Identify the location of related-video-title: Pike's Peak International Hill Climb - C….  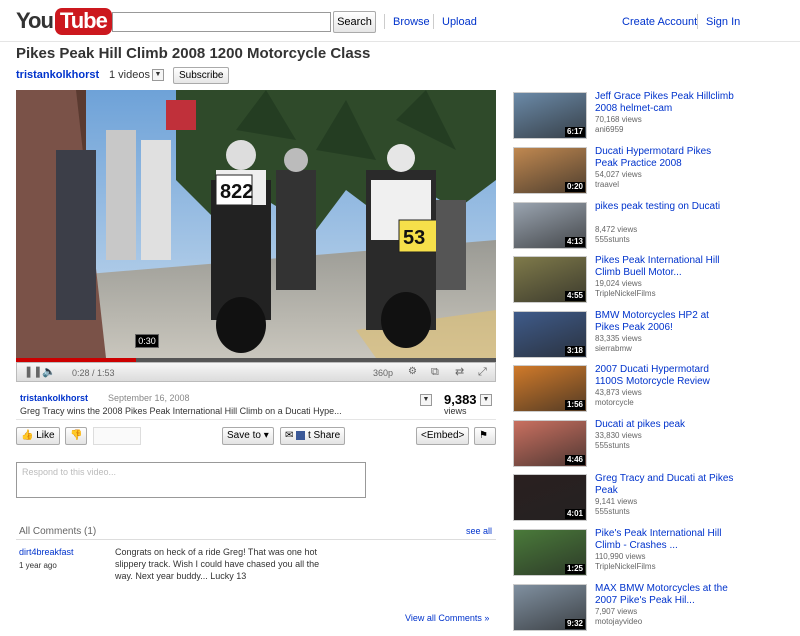
(665, 540).